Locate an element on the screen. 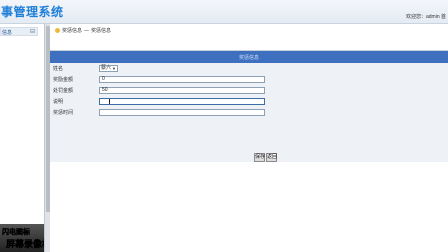  user-info: 欢迎您：admin 首 is located at coordinates (425, 17).